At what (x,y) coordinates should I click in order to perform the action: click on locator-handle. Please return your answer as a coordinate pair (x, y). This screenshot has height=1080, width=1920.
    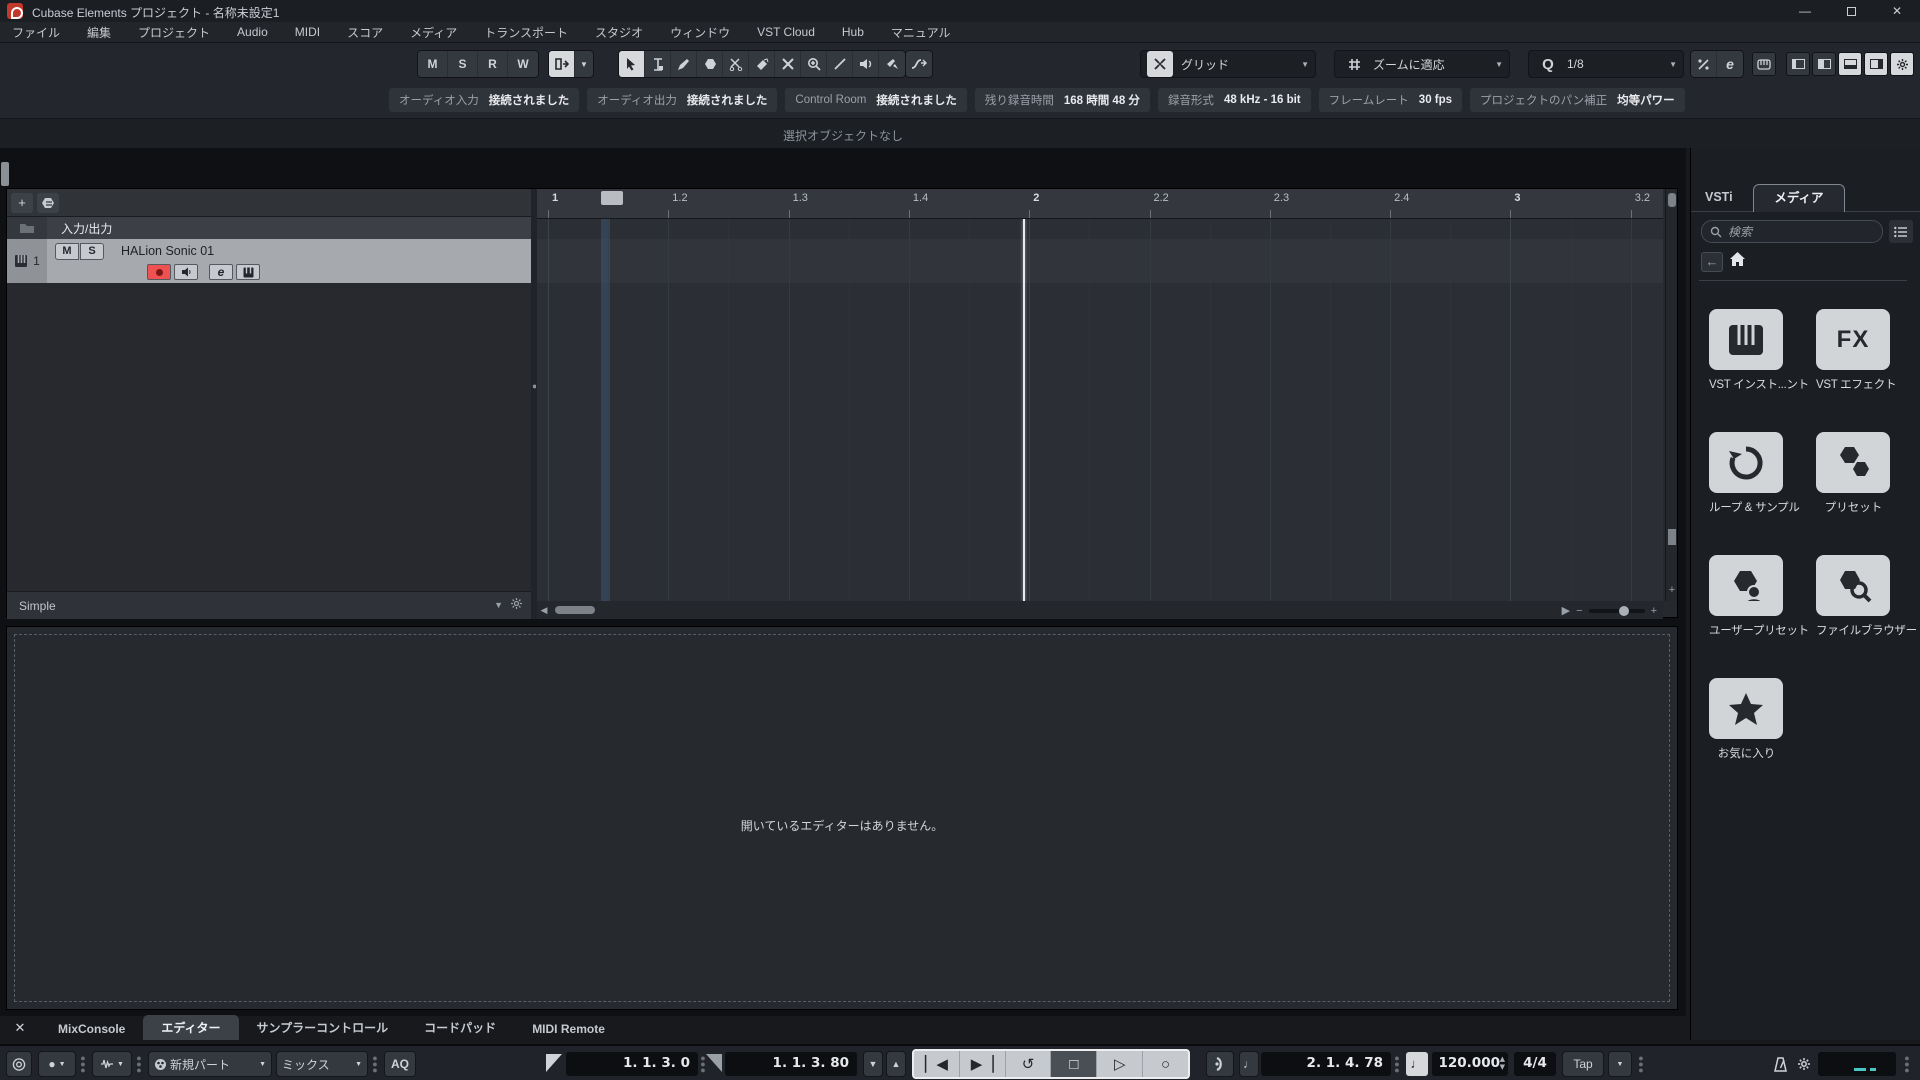
    Looking at the image, I should click on (612, 198).